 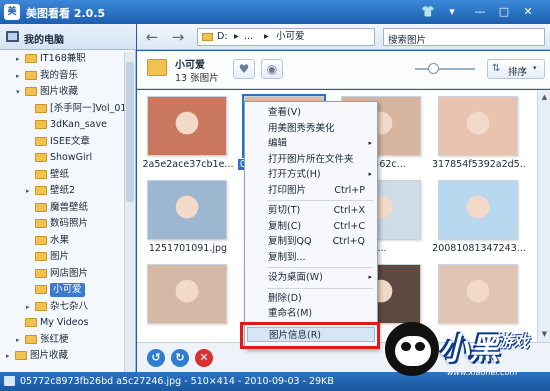 I want to click on context-menu-item: 打开方式(H) ▸, so click(x=311, y=174).